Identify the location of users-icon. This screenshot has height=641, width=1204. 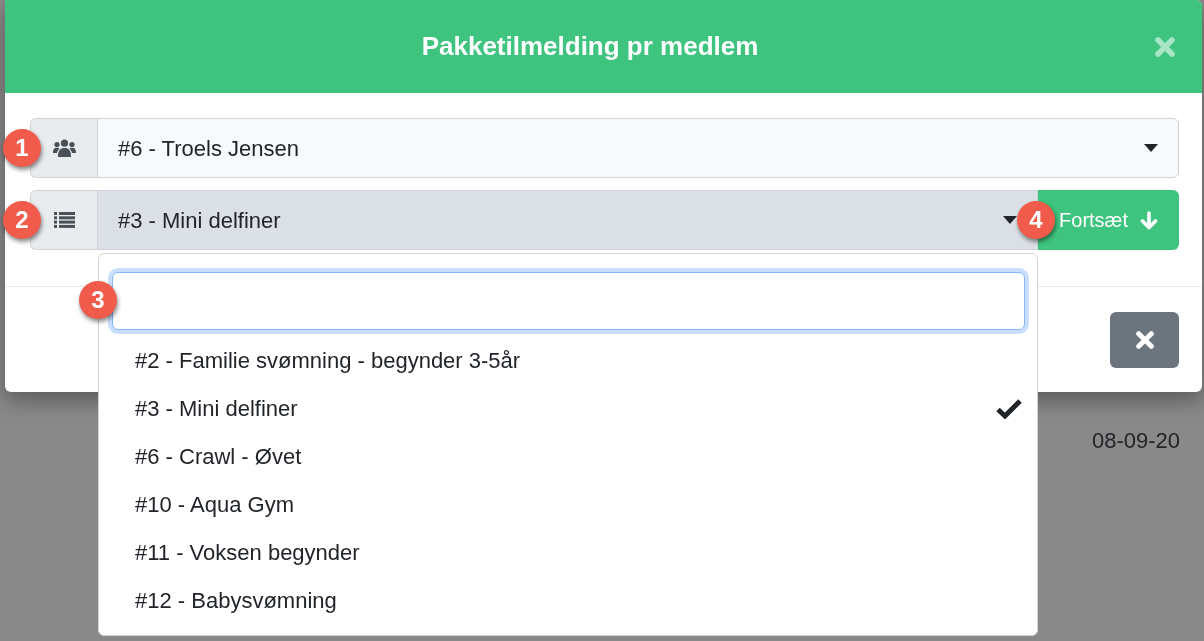
(64, 148).